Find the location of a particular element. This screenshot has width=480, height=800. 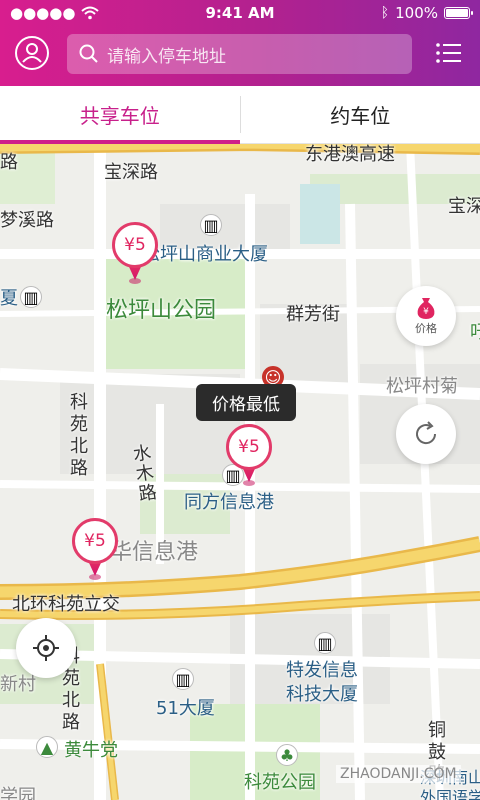

user-icon is located at coordinates (32, 53).